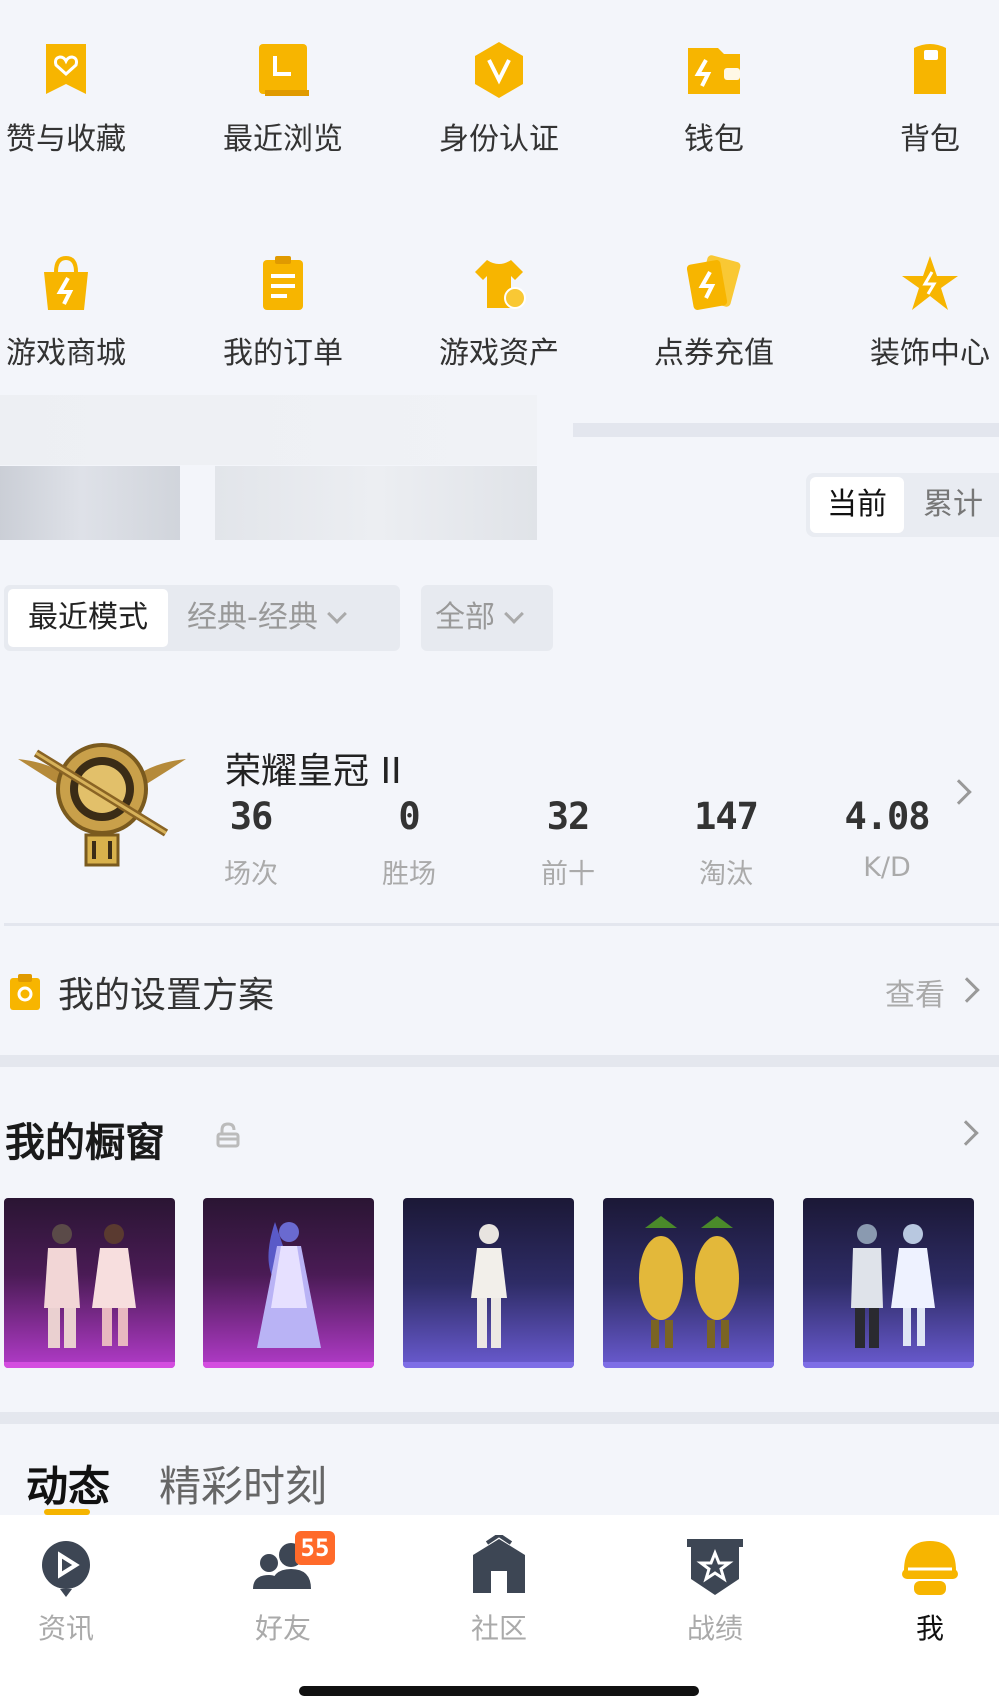 The image size is (999, 1708). What do you see at coordinates (251, 816) in the screenshot?
I see `stat-value: 36` at bounding box center [251, 816].